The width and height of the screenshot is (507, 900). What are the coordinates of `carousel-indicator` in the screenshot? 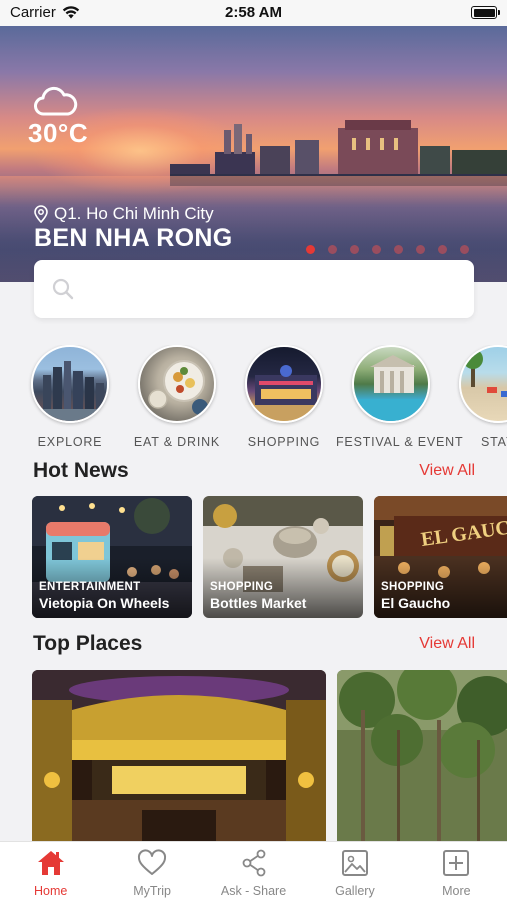 It's located at (387, 249).